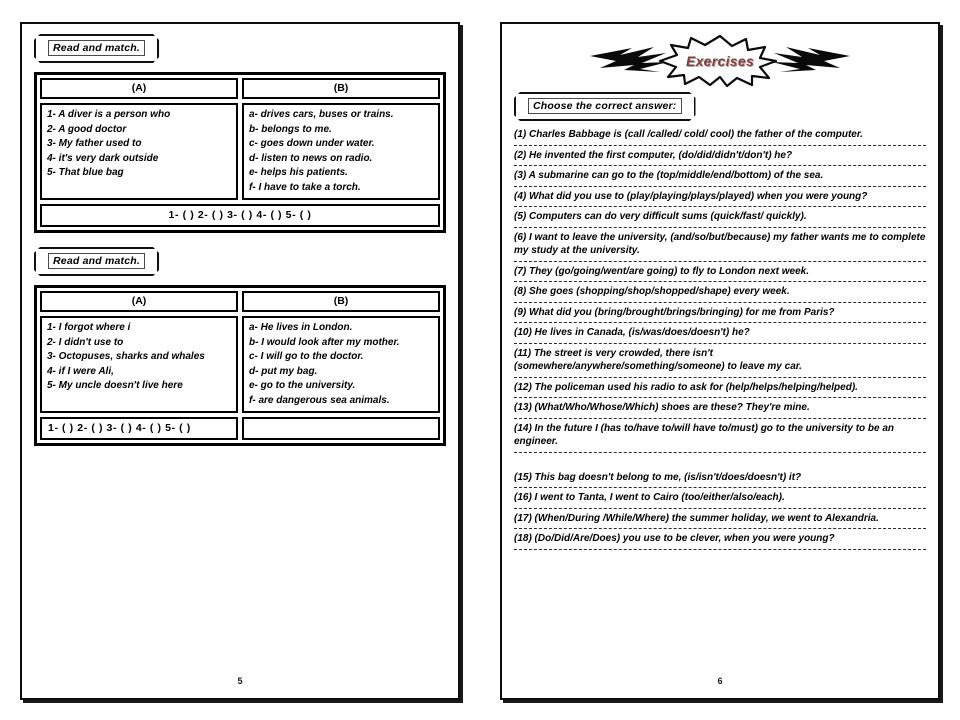 The width and height of the screenshot is (960, 720). What do you see at coordinates (85, 172) in the screenshot?
I see `list-item: 5- That blue bag` at bounding box center [85, 172].